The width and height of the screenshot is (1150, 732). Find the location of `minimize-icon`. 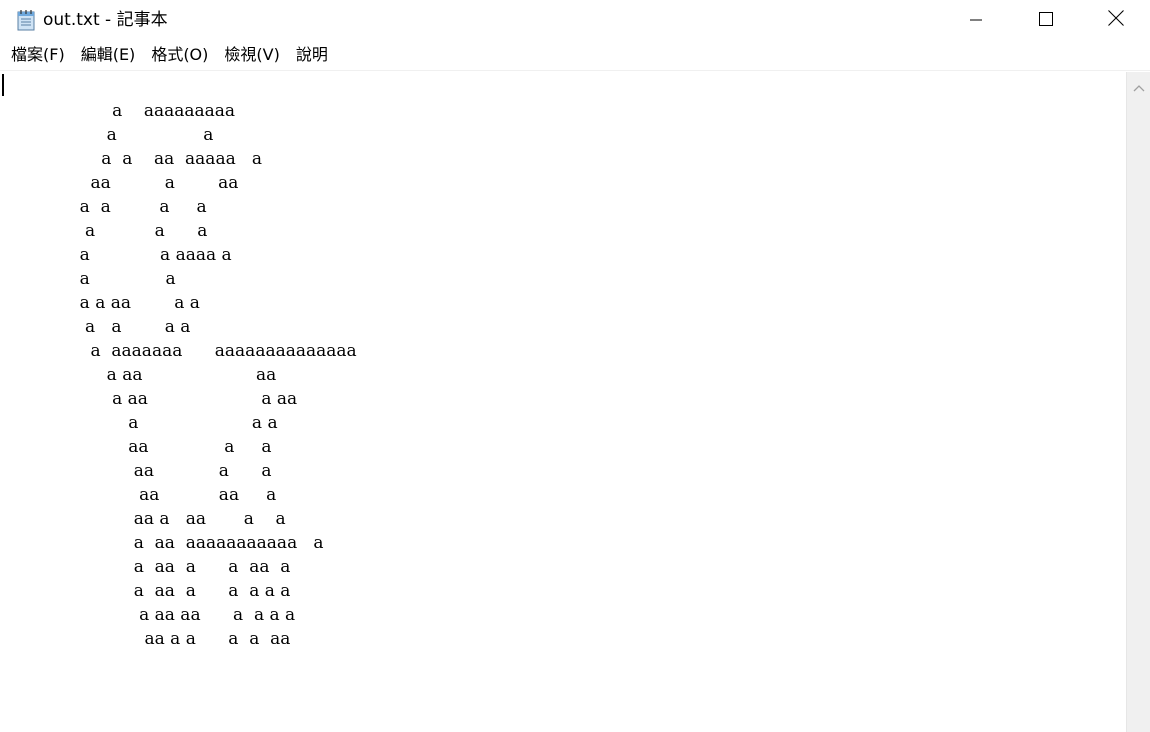

minimize-icon is located at coordinates (976, 20).